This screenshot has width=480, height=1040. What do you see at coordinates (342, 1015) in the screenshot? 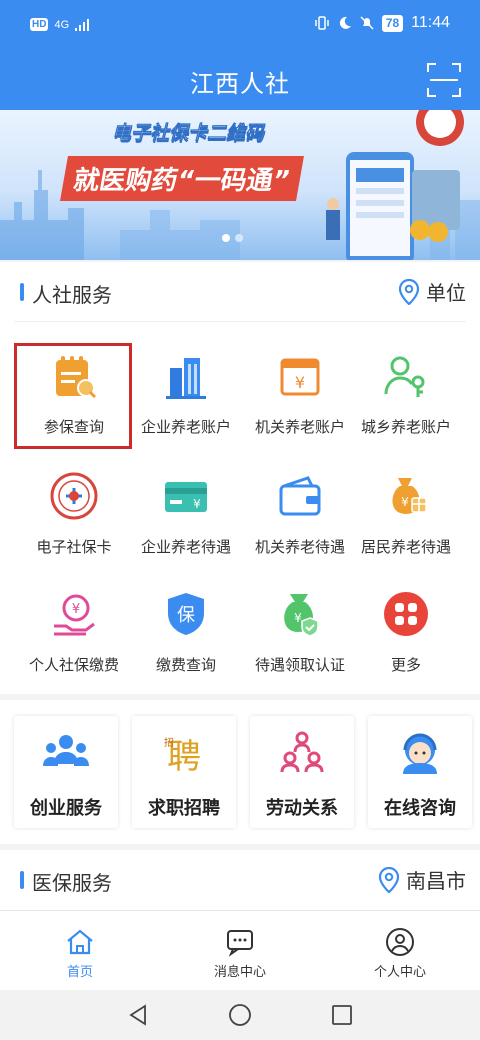
I see `recents-icon` at bounding box center [342, 1015].